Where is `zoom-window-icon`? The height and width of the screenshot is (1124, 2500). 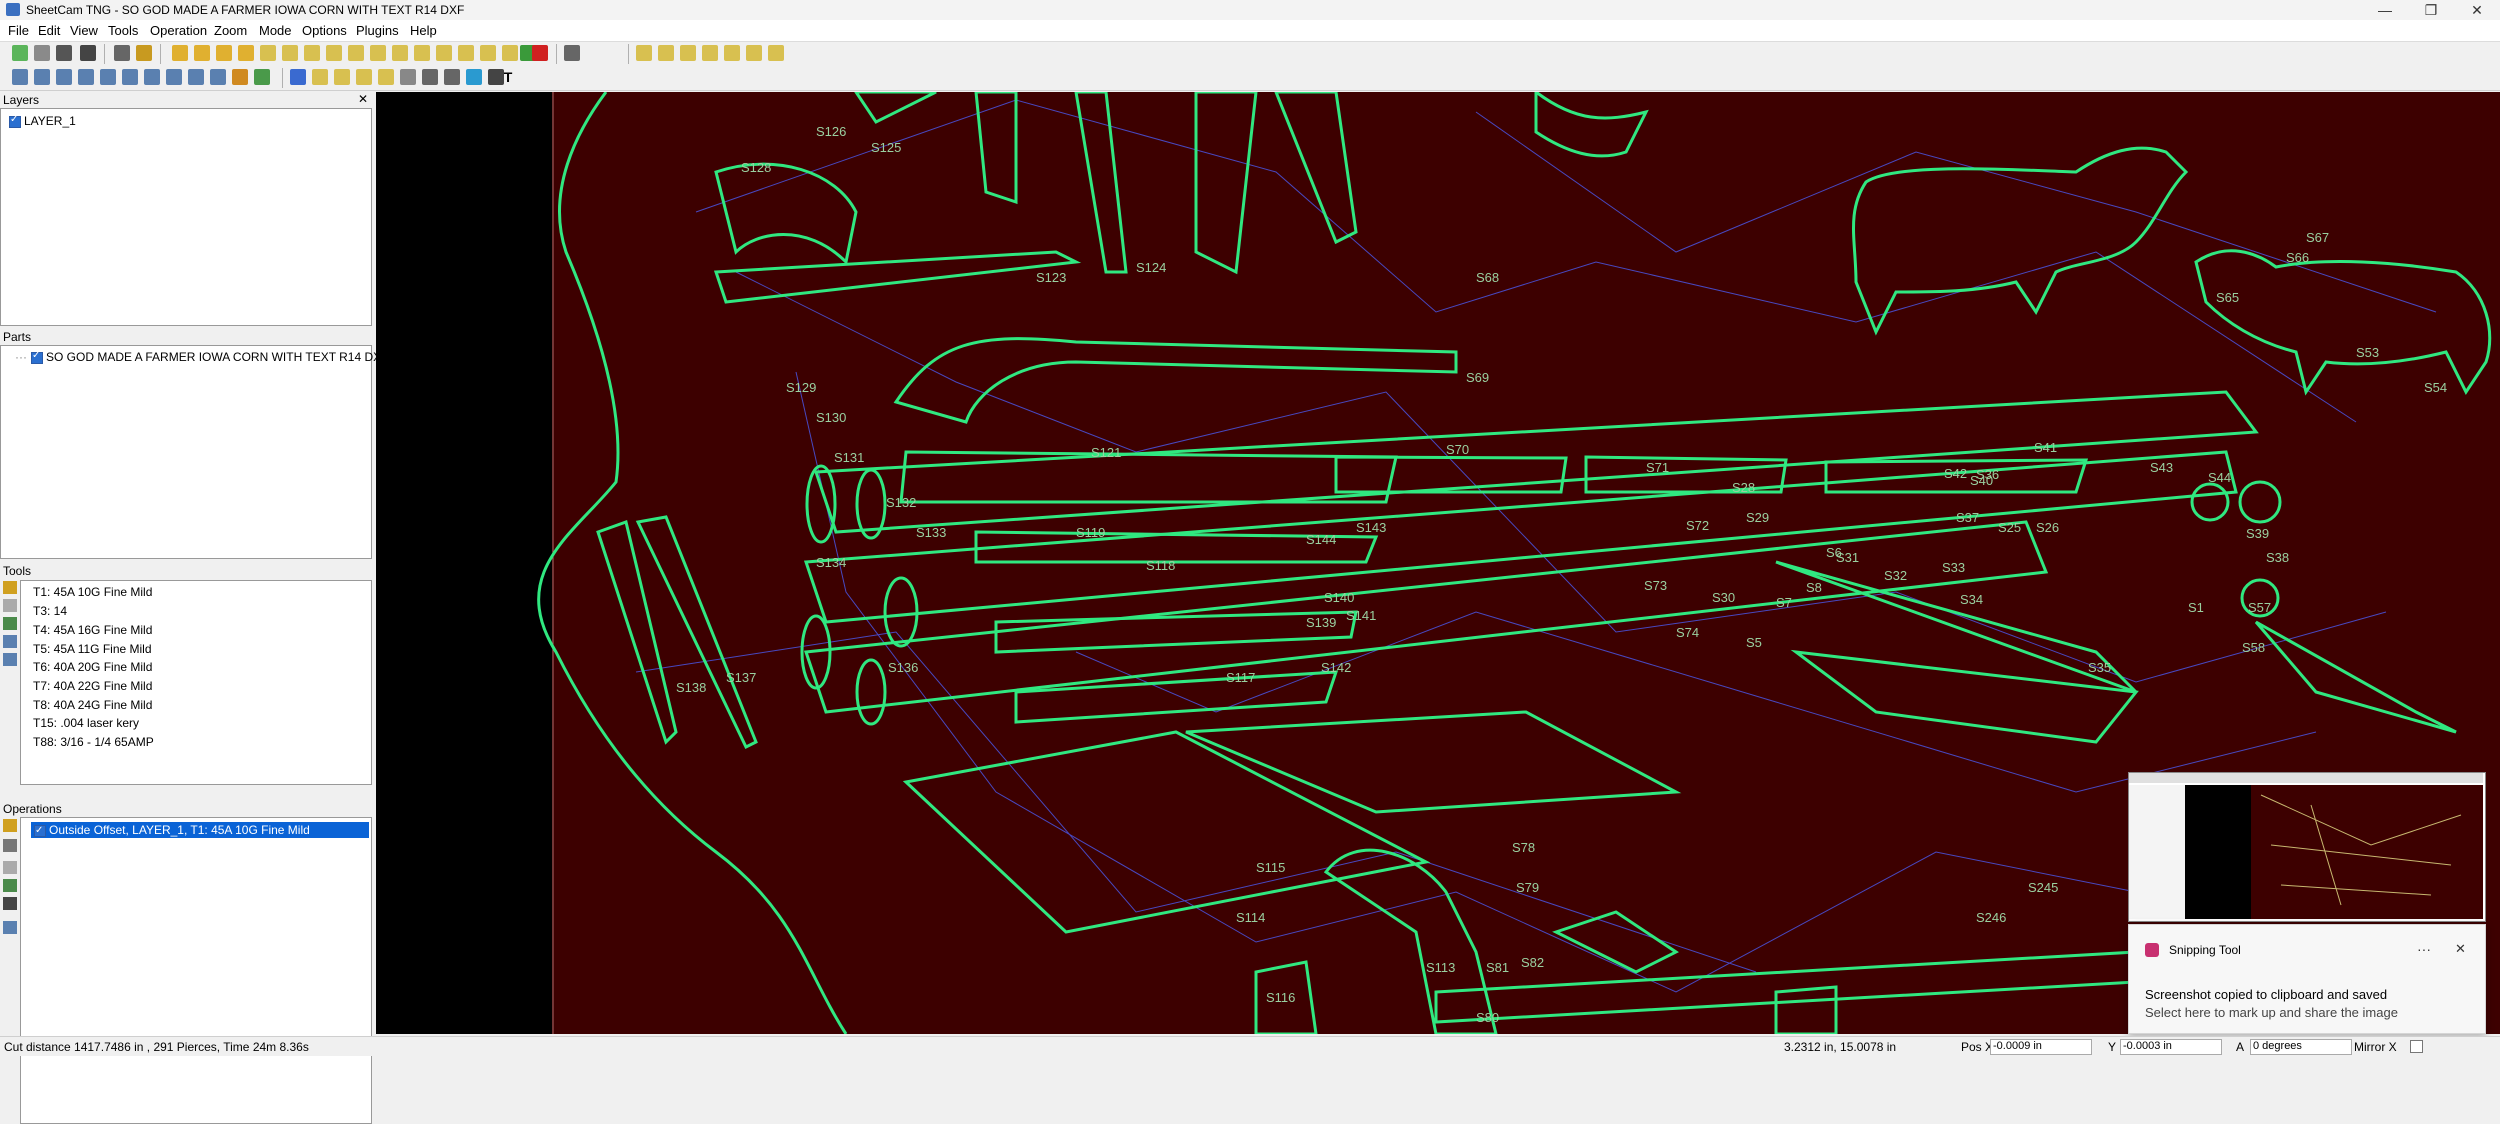 zoom-window-icon is located at coordinates (688, 53).